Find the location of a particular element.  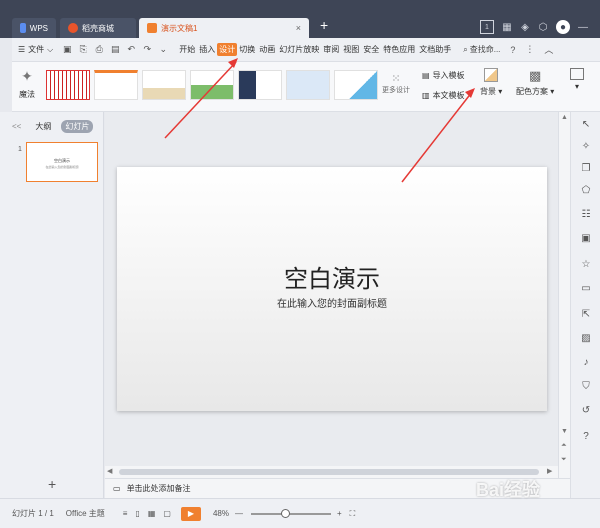

customize-icon: ⌄ is located at coordinates (163, 50).